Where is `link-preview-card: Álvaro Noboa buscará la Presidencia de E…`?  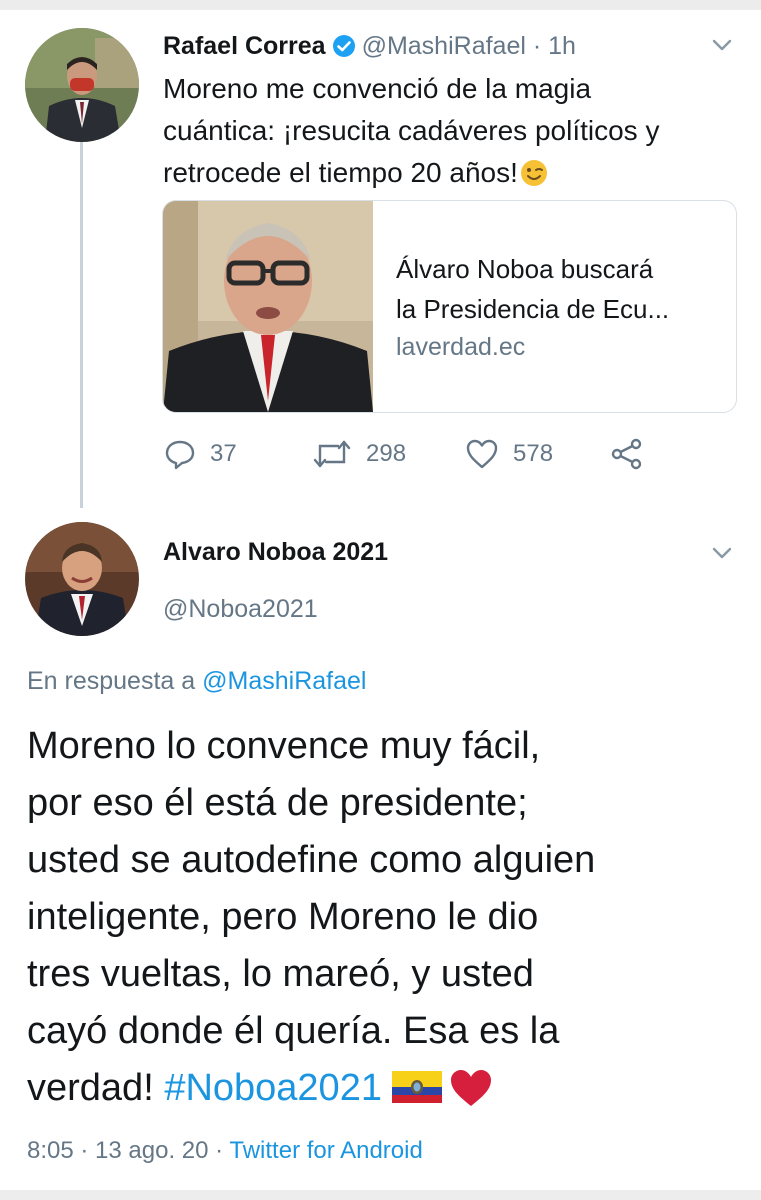
link-preview-card: Álvaro Noboa buscará la Presidencia de E… is located at coordinates (449, 306).